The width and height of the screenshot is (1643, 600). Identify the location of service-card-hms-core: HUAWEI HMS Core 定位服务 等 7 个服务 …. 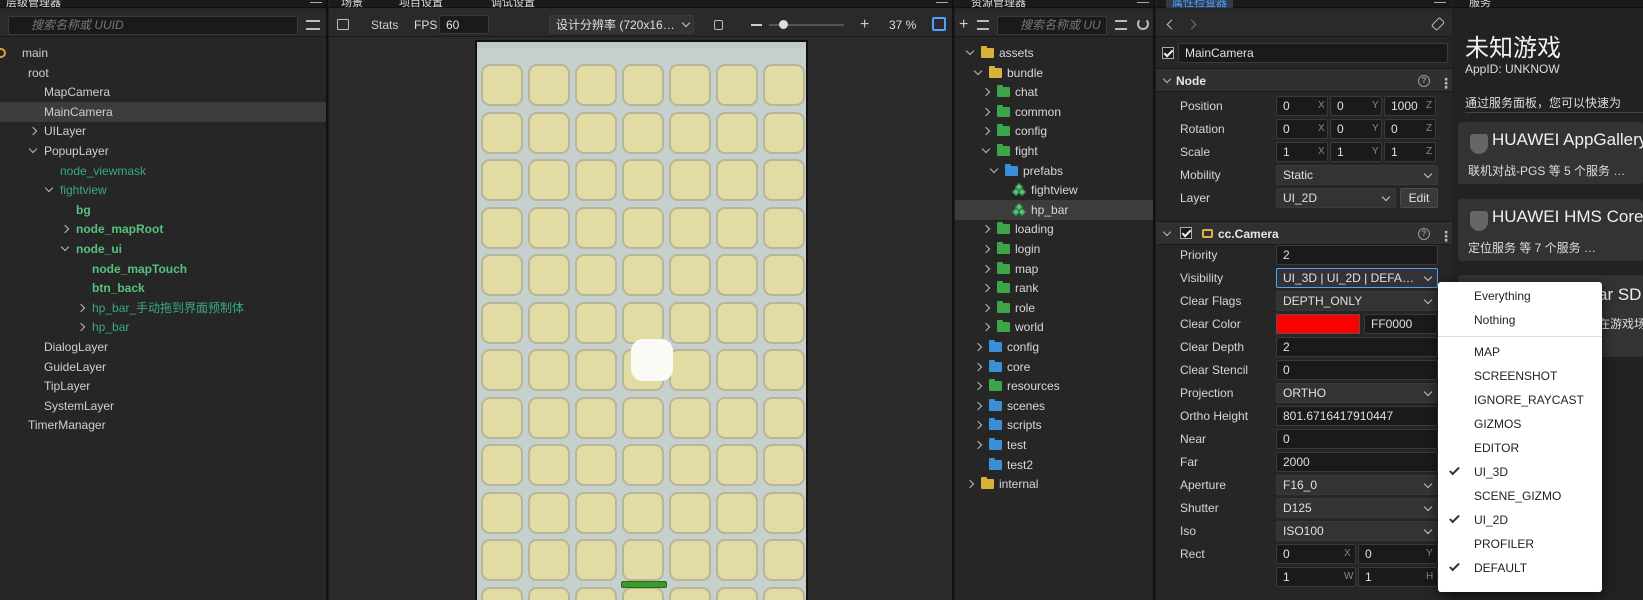
(1550, 230).